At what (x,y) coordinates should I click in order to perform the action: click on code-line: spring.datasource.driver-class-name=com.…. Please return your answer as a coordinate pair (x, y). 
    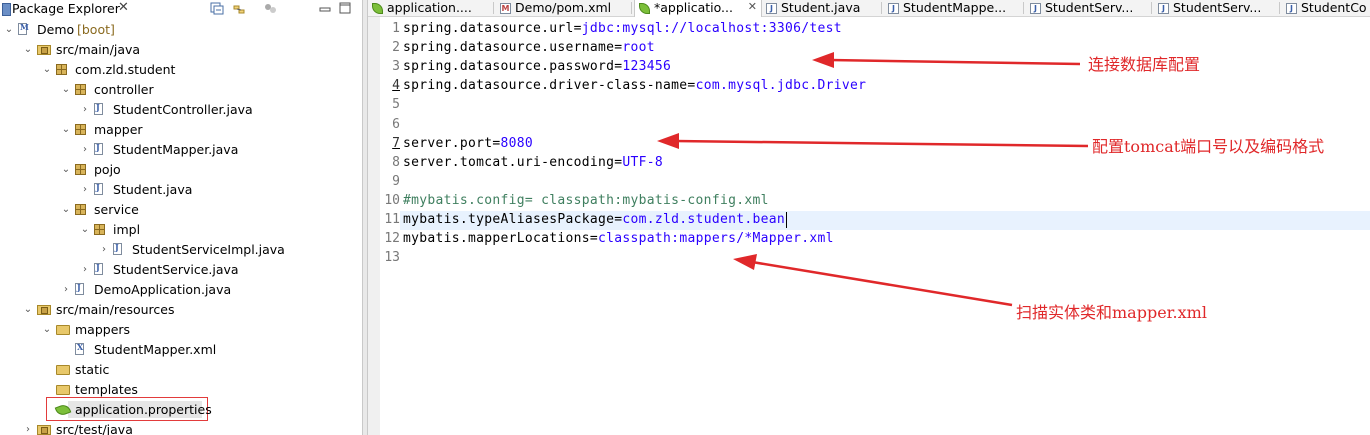
    Looking at the image, I should click on (634, 85).